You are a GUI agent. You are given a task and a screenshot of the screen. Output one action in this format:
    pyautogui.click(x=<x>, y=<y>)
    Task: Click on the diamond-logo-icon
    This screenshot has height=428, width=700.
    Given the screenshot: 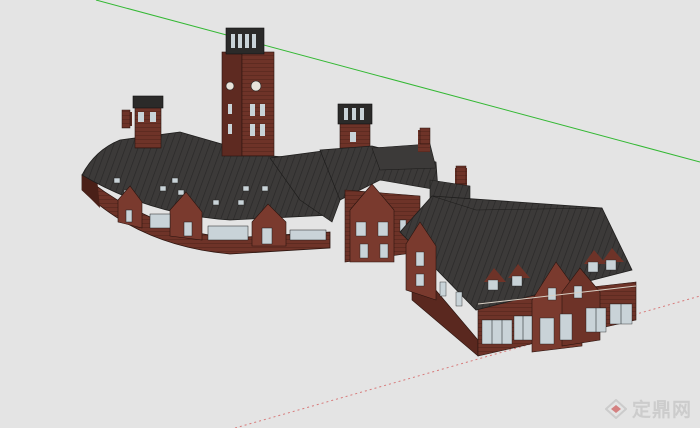 What is the action you would take?
    pyautogui.click(x=615, y=408)
    